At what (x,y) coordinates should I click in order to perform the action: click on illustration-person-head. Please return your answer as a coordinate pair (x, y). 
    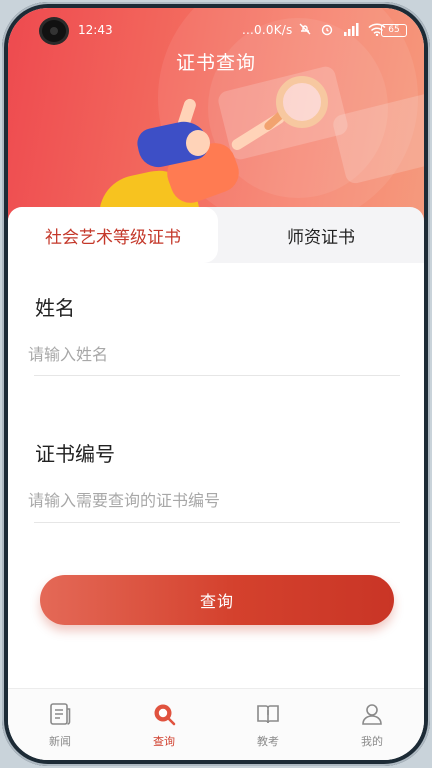
    Looking at the image, I should click on (198, 143).